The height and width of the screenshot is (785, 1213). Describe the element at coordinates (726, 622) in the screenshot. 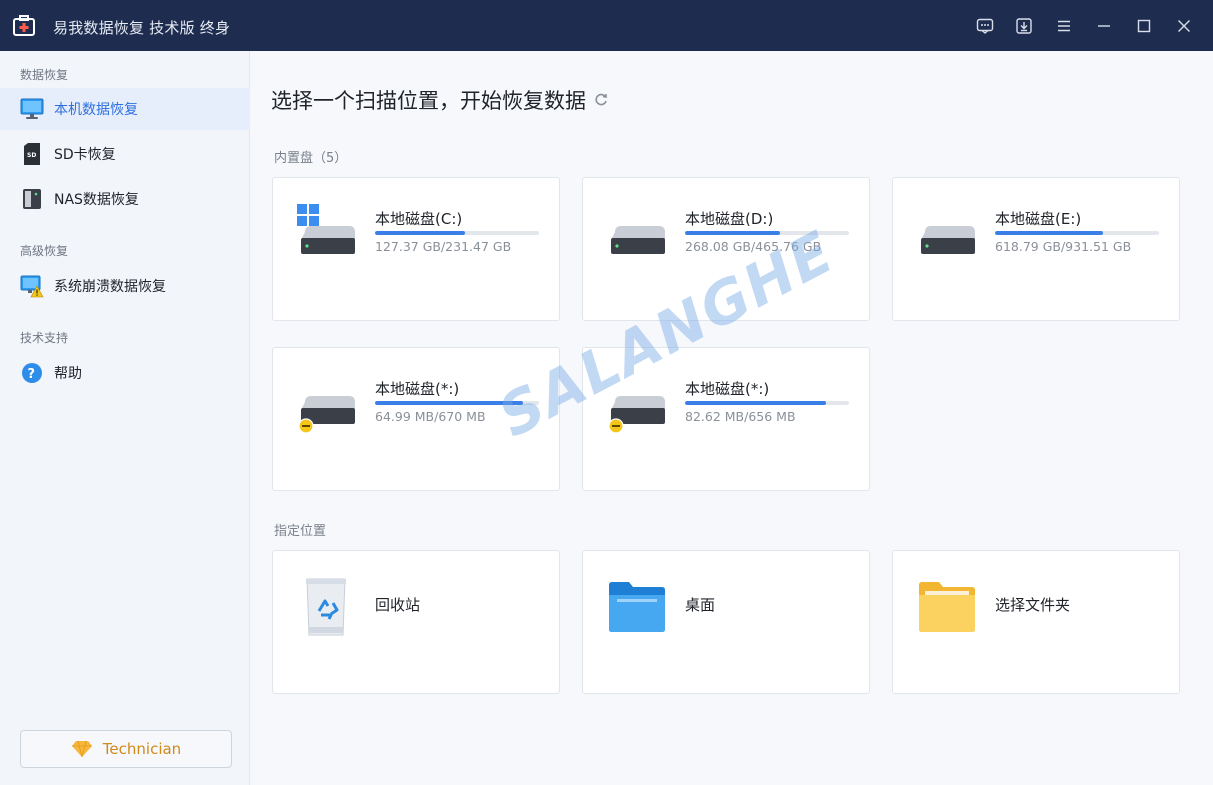

I see `location-card-desktop: 桌面` at that location.